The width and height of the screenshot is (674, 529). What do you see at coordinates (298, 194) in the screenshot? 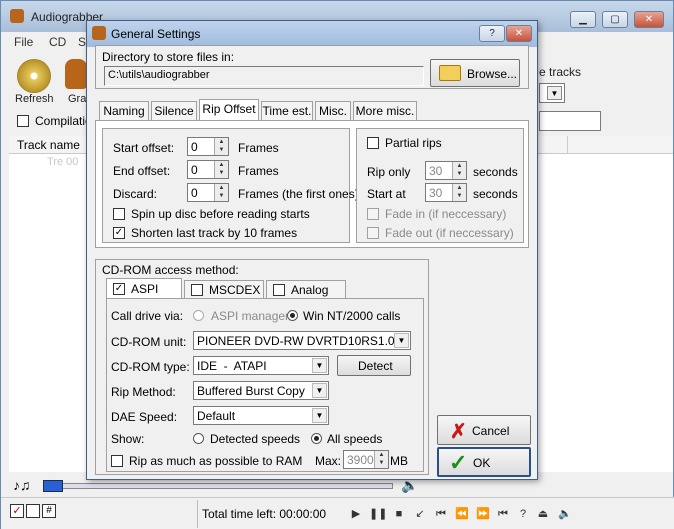
I see `discard-unit: Frames (the first ones)` at bounding box center [298, 194].